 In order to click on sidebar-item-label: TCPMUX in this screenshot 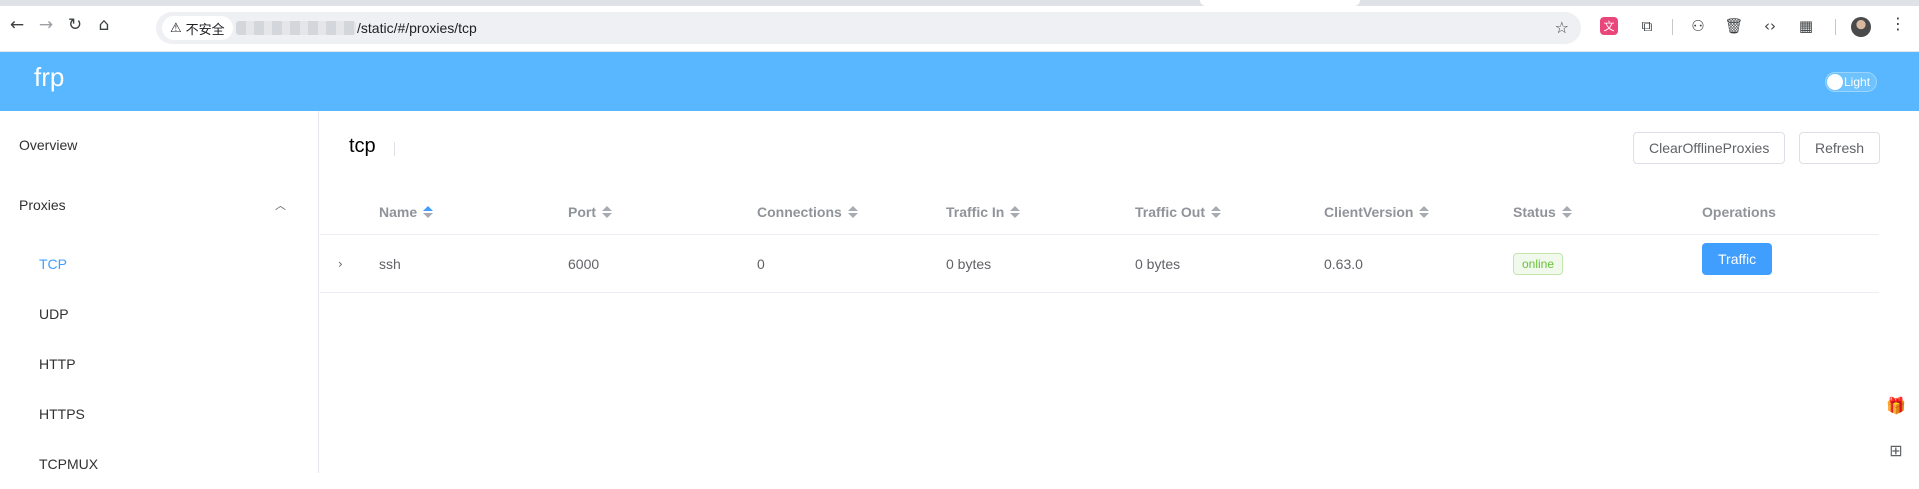, I will do `click(69, 464)`.